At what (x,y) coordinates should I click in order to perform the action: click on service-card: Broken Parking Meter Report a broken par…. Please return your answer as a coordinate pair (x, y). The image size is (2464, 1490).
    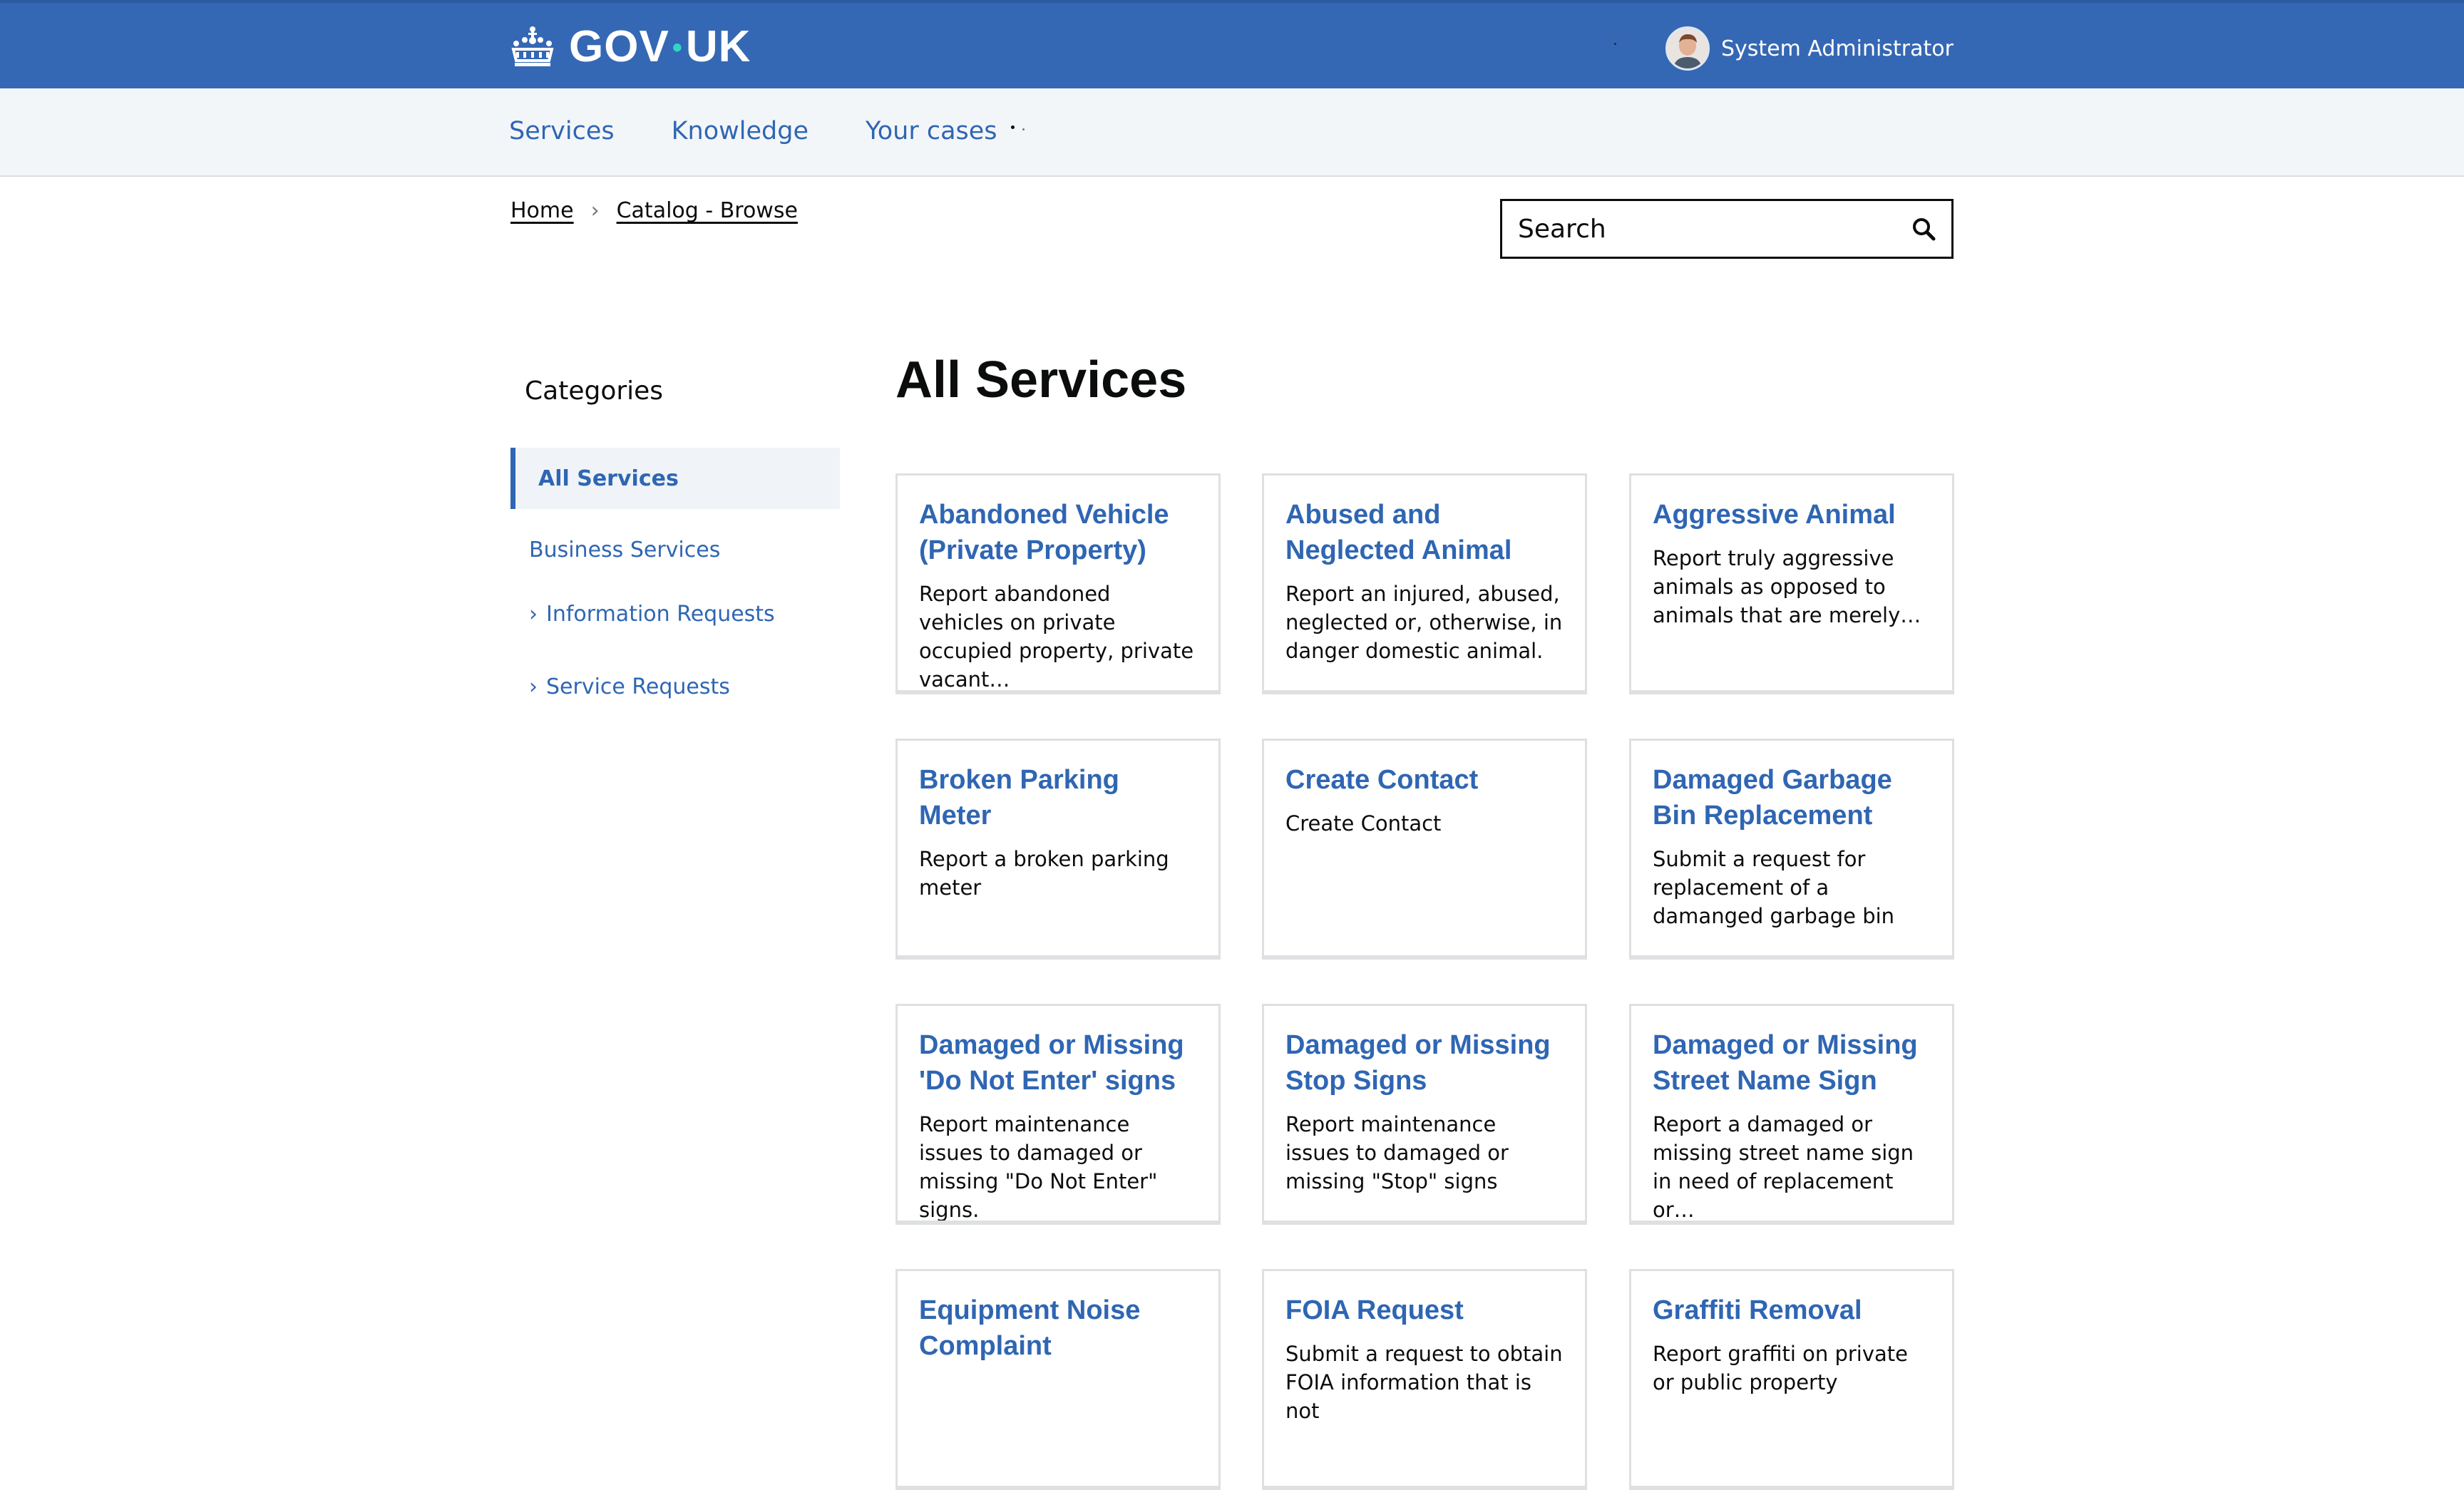
    Looking at the image, I should click on (1058, 849).